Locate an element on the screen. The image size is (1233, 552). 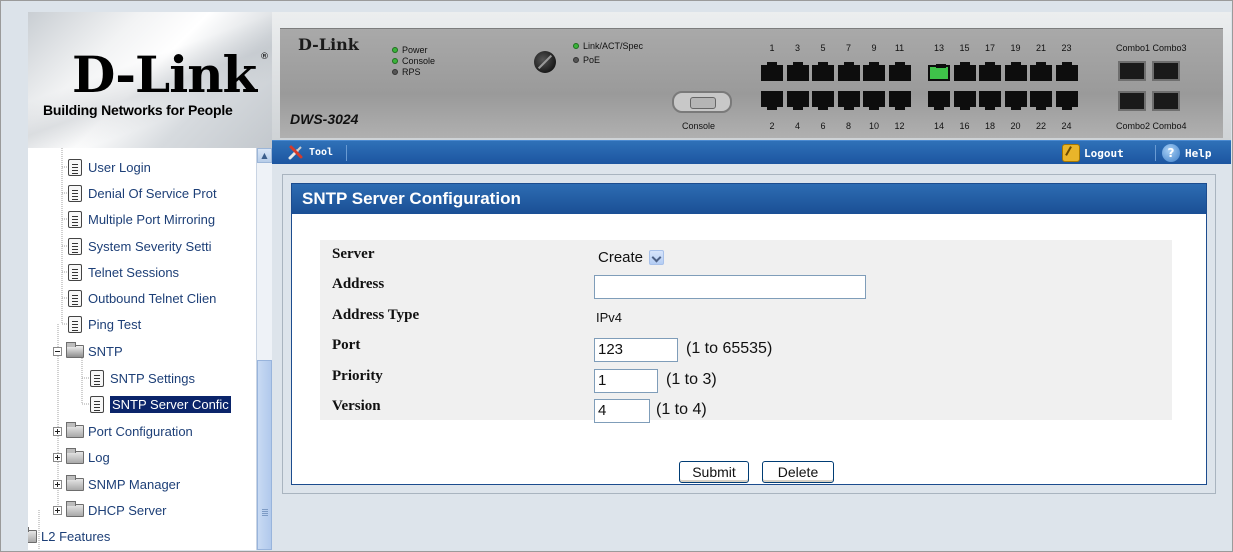
port-number-label: 12 is located at coordinates (899, 126).